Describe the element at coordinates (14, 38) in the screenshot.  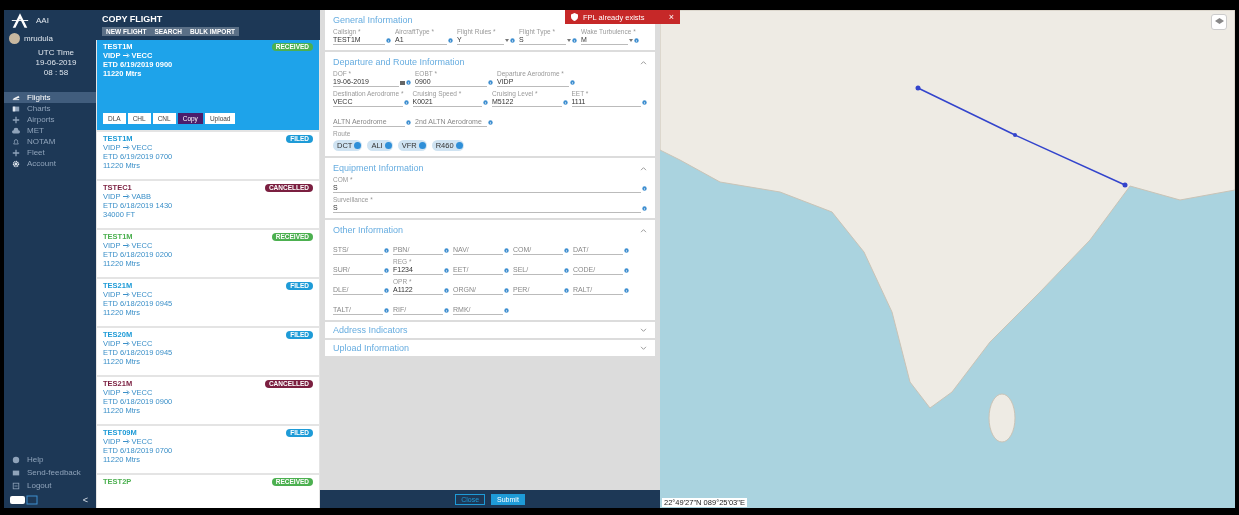
I see `avatar` at that location.